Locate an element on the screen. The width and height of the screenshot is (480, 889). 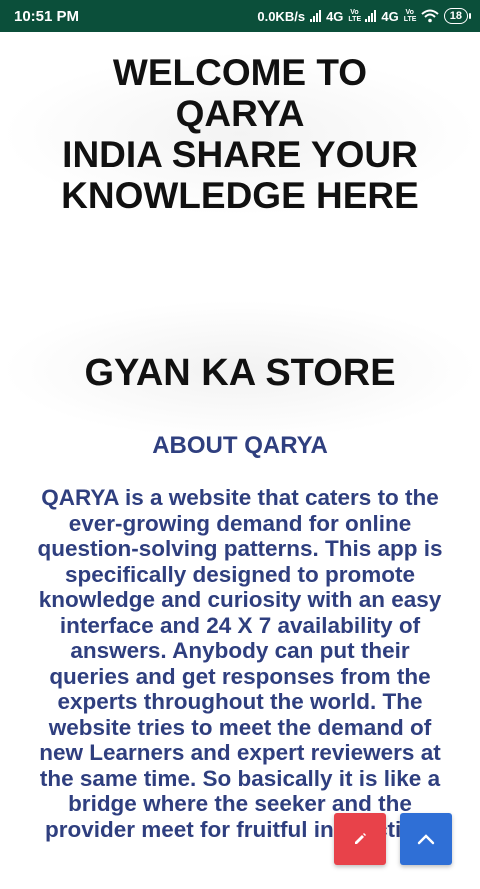
sim2-volte-tag: Vo LTE is located at coordinates (410, 16).